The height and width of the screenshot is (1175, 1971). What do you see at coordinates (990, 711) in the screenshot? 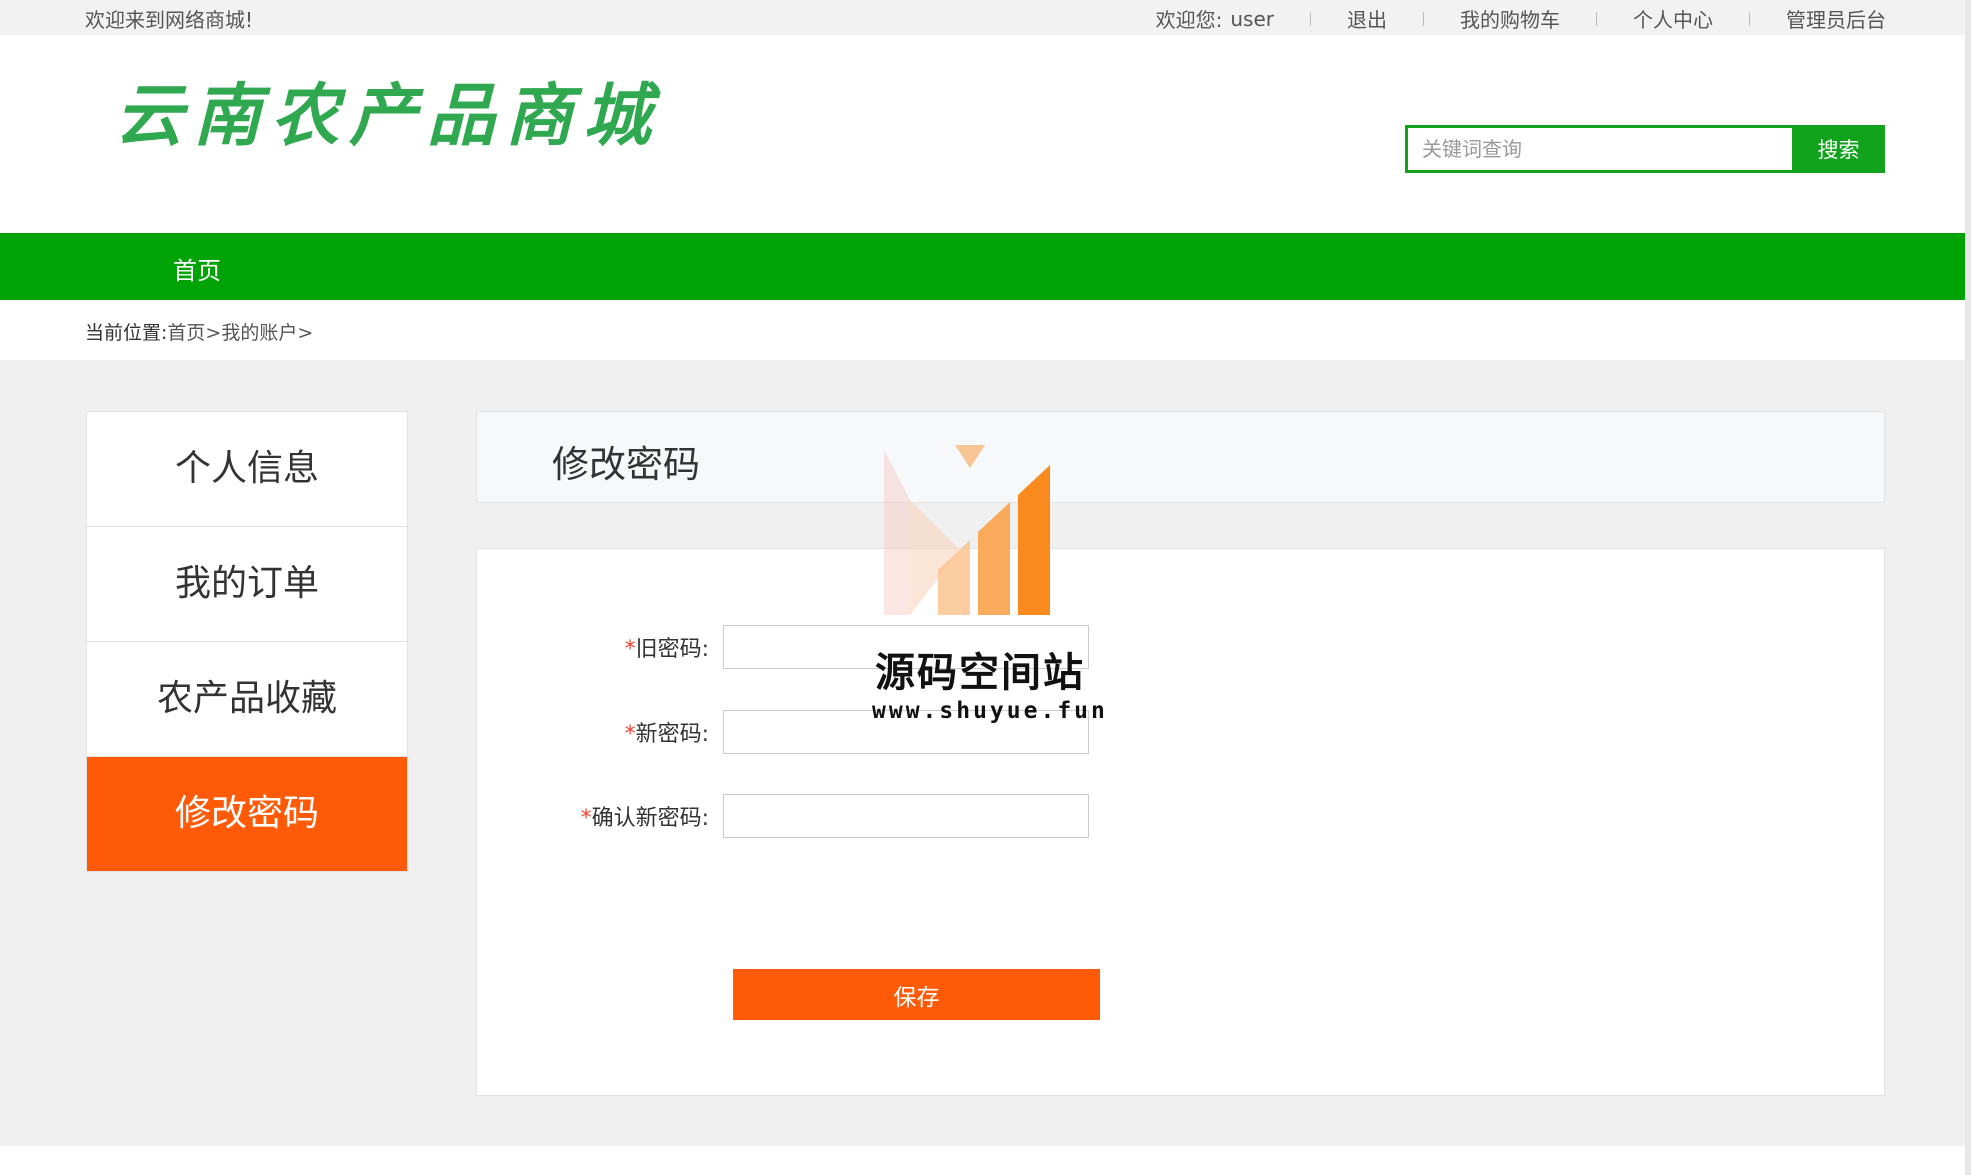
I see `watermark-url: www.shuyue.fun` at bounding box center [990, 711].